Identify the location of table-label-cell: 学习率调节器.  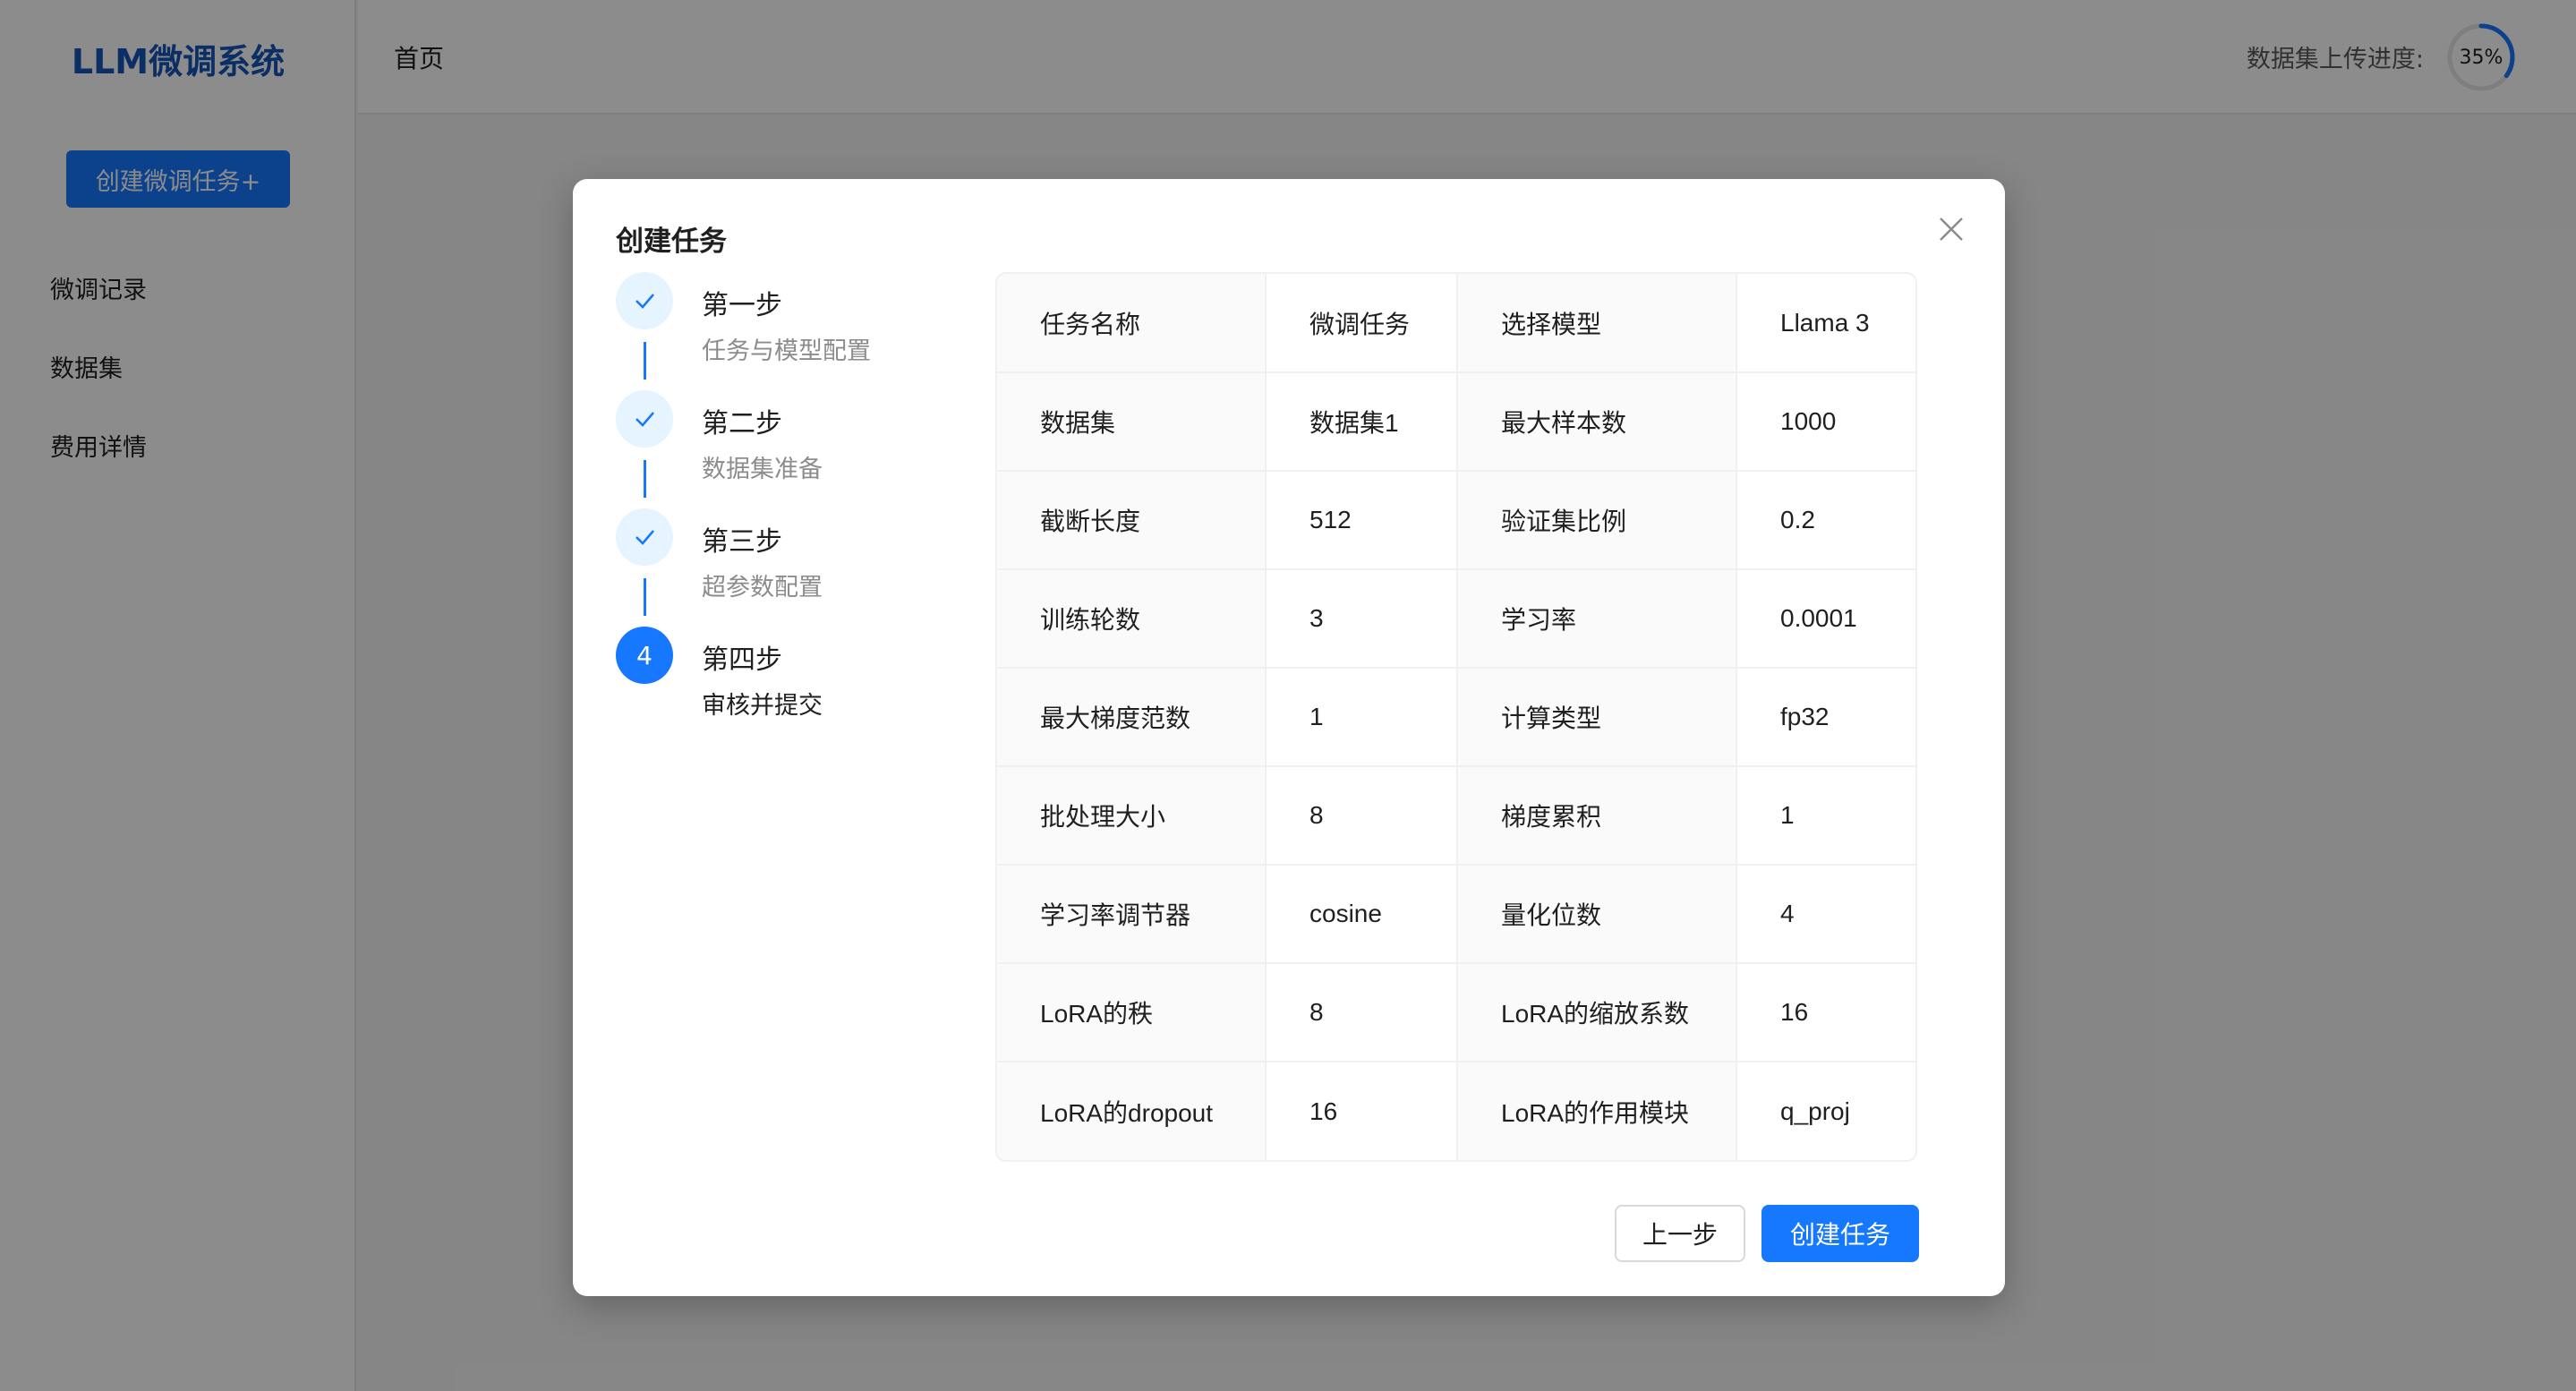
(1132, 914).